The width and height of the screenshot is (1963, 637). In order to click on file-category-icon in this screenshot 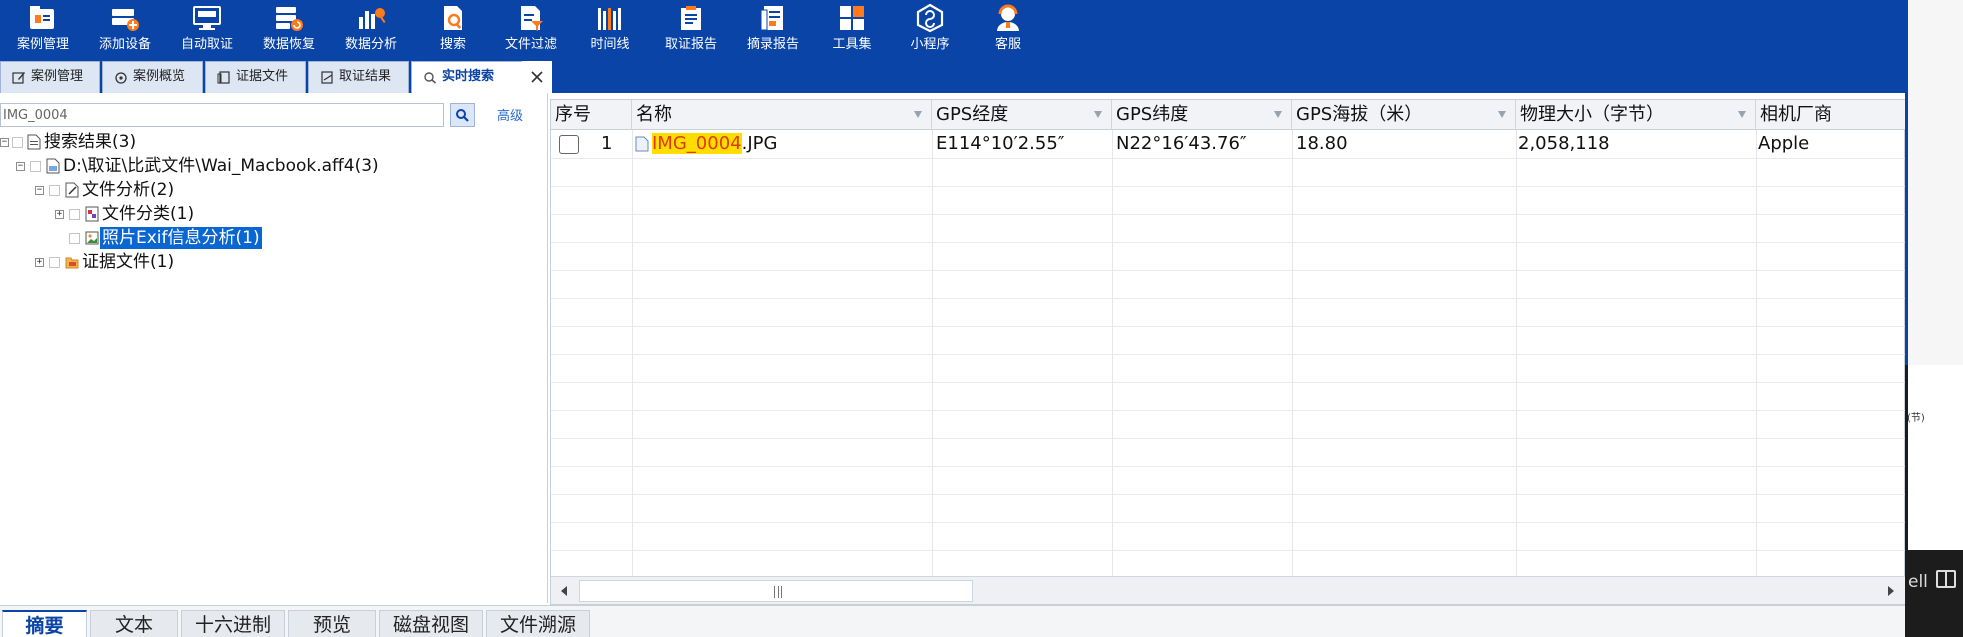, I will do `click(92, 214)`.